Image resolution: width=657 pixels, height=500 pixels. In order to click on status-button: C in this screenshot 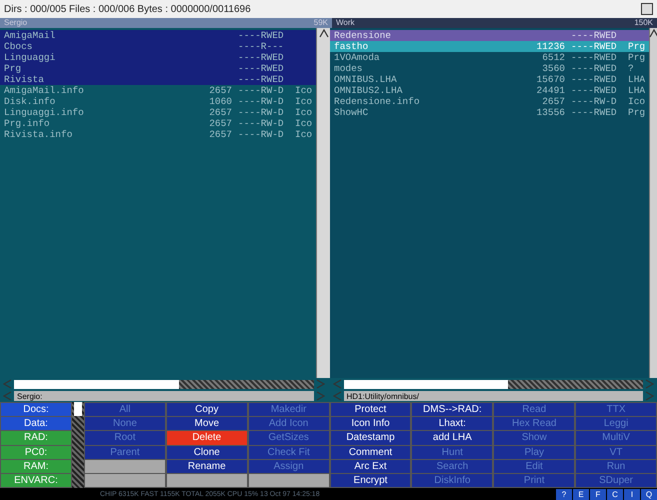, I will do `click(615, 494)`.